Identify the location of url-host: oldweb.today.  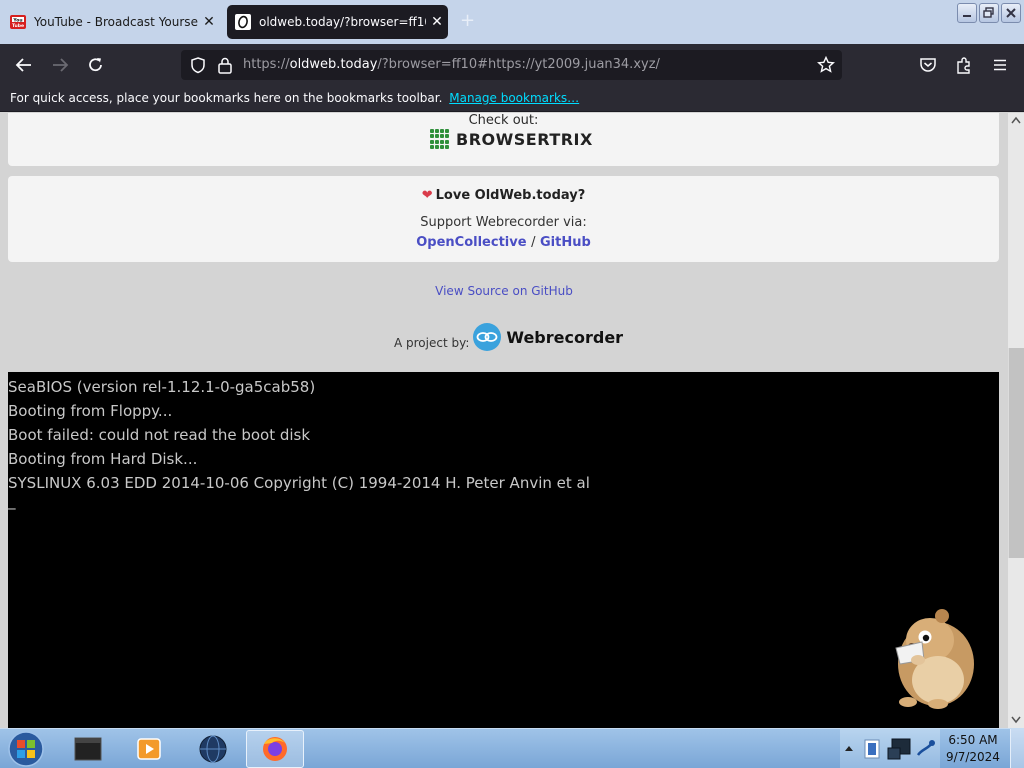
(333, 64).